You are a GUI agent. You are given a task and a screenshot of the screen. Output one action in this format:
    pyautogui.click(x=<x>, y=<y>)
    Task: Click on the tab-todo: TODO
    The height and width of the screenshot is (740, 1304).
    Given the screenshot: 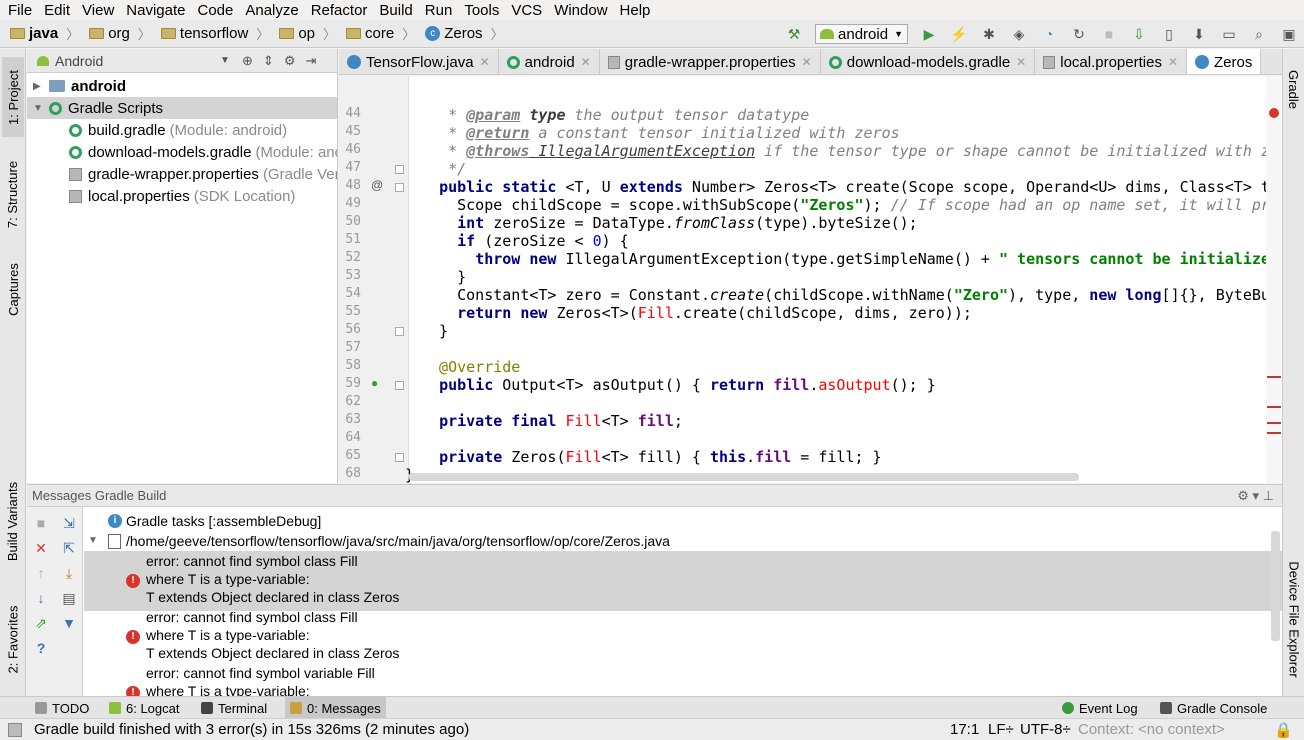 What is the action you would take?
    pyautogui.click(x=62, y=708)
    